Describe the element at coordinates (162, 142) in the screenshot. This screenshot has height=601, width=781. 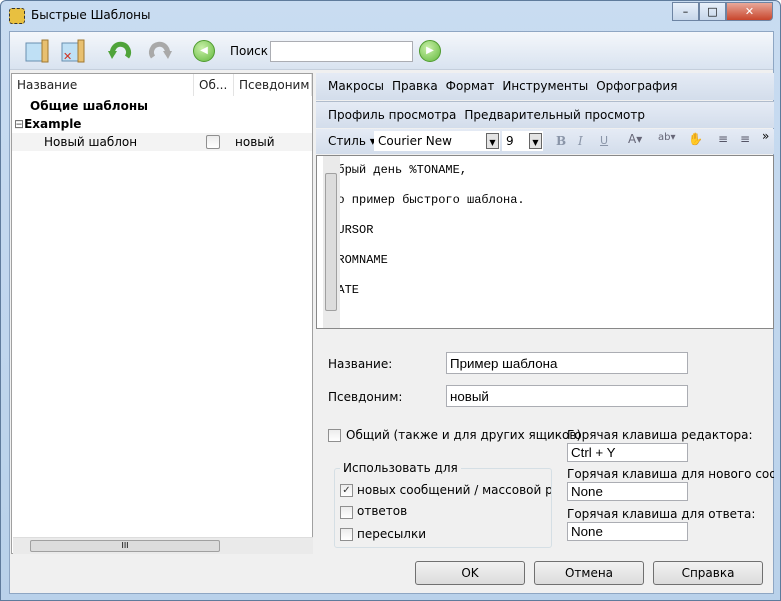
I see `tree-item-new-template: Новый шаблон новый` at that location.